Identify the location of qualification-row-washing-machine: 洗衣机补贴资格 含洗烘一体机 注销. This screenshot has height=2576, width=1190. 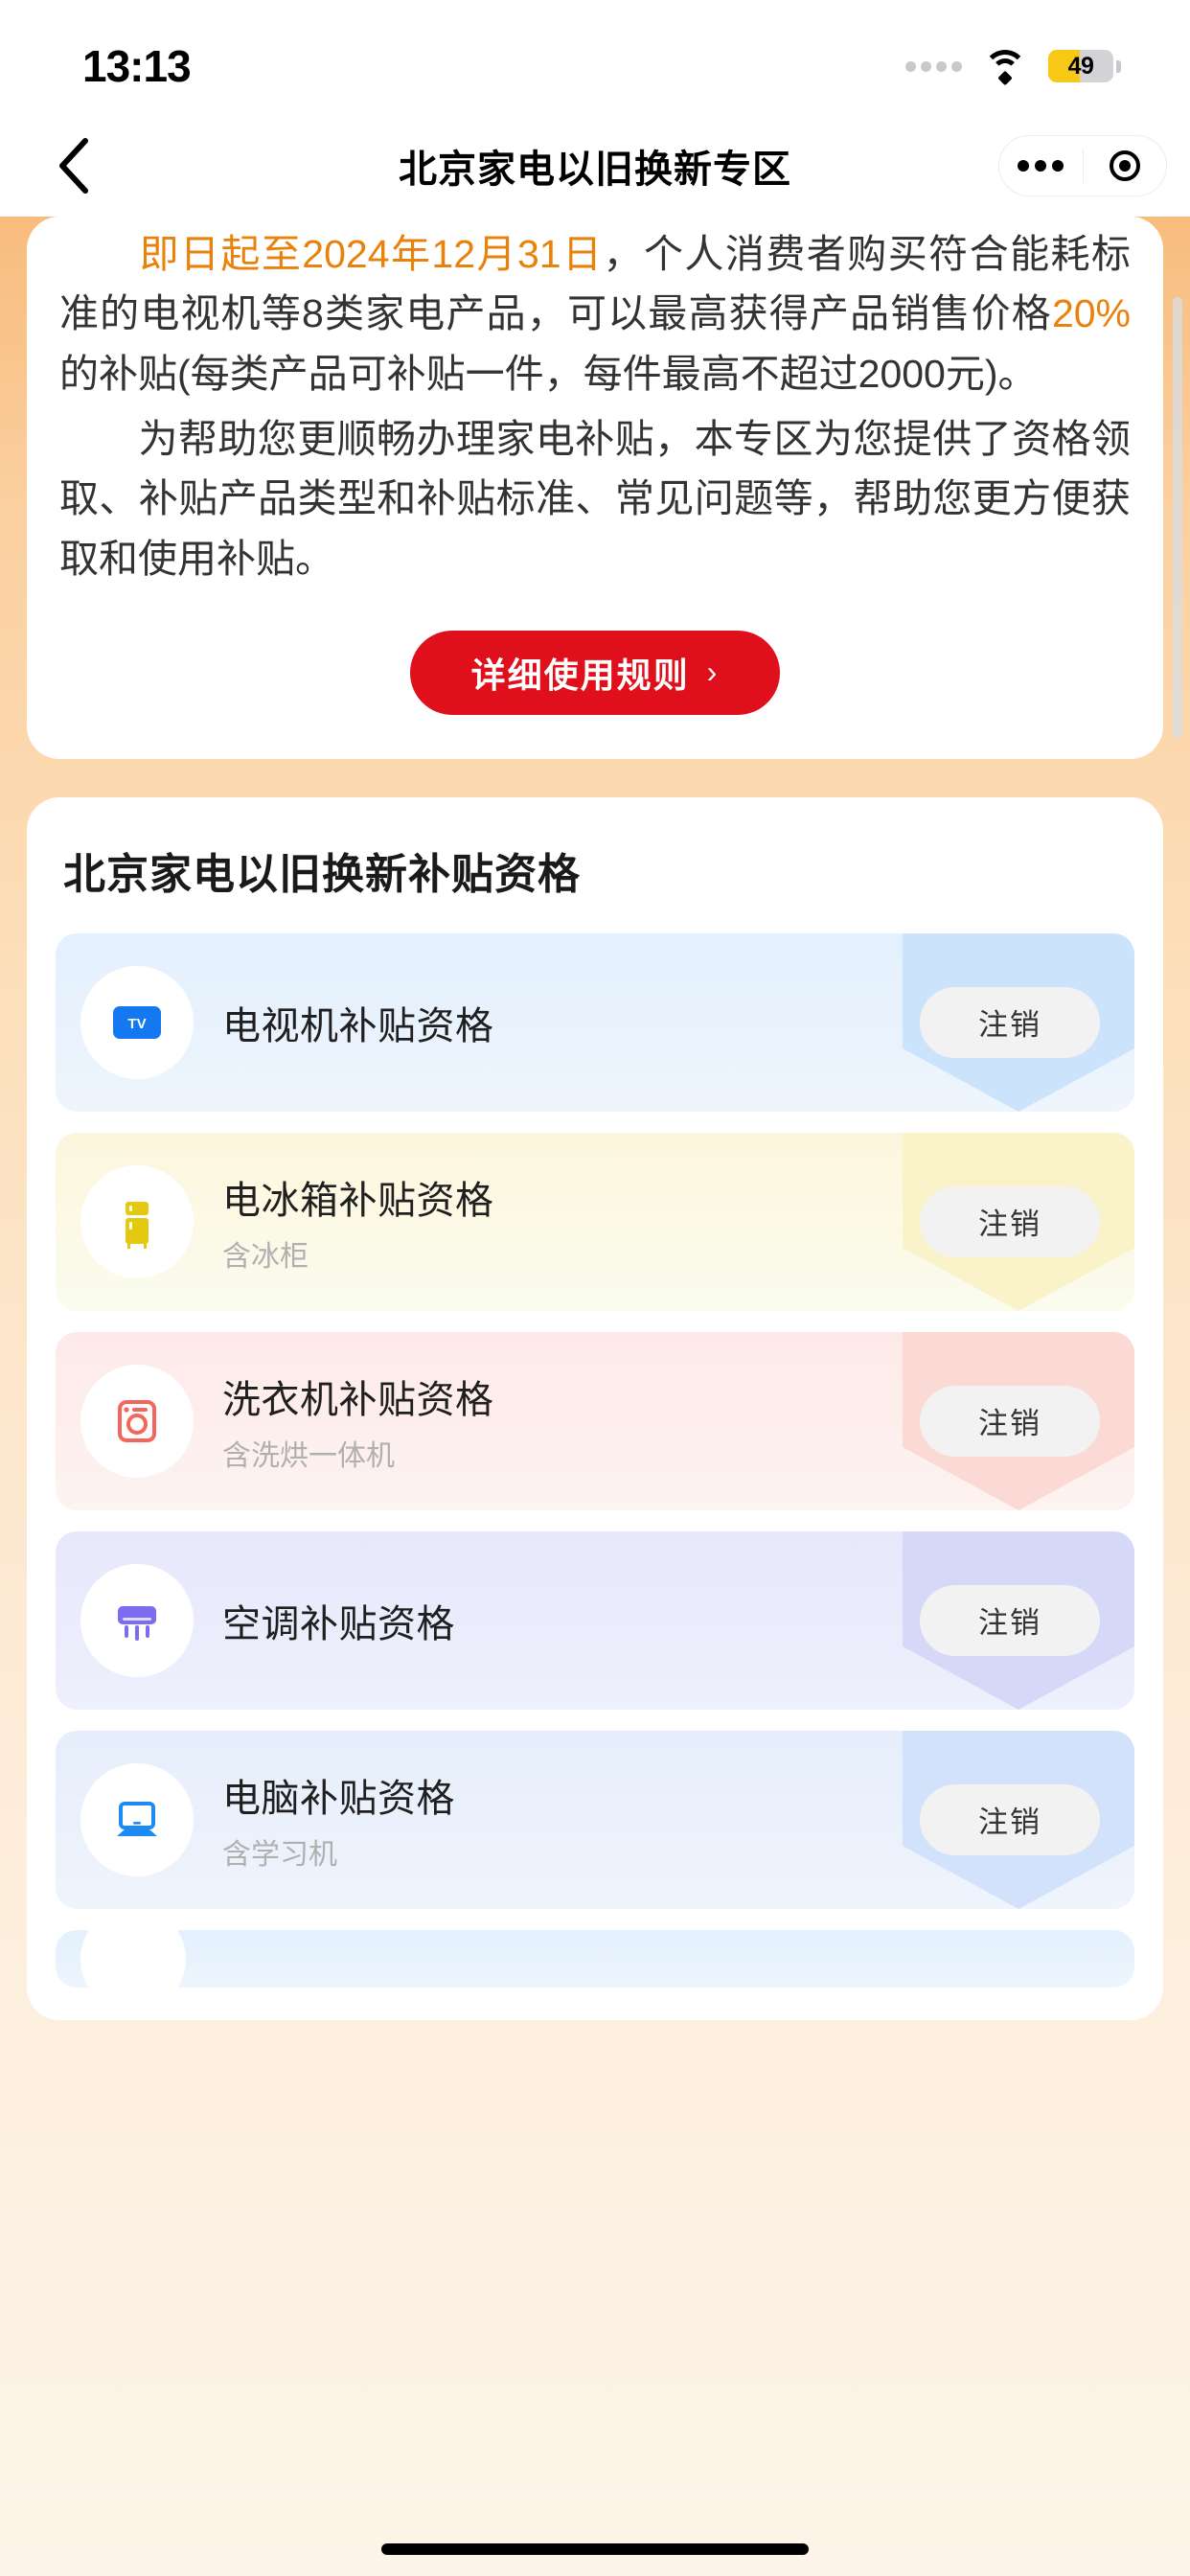
(595, 1420).